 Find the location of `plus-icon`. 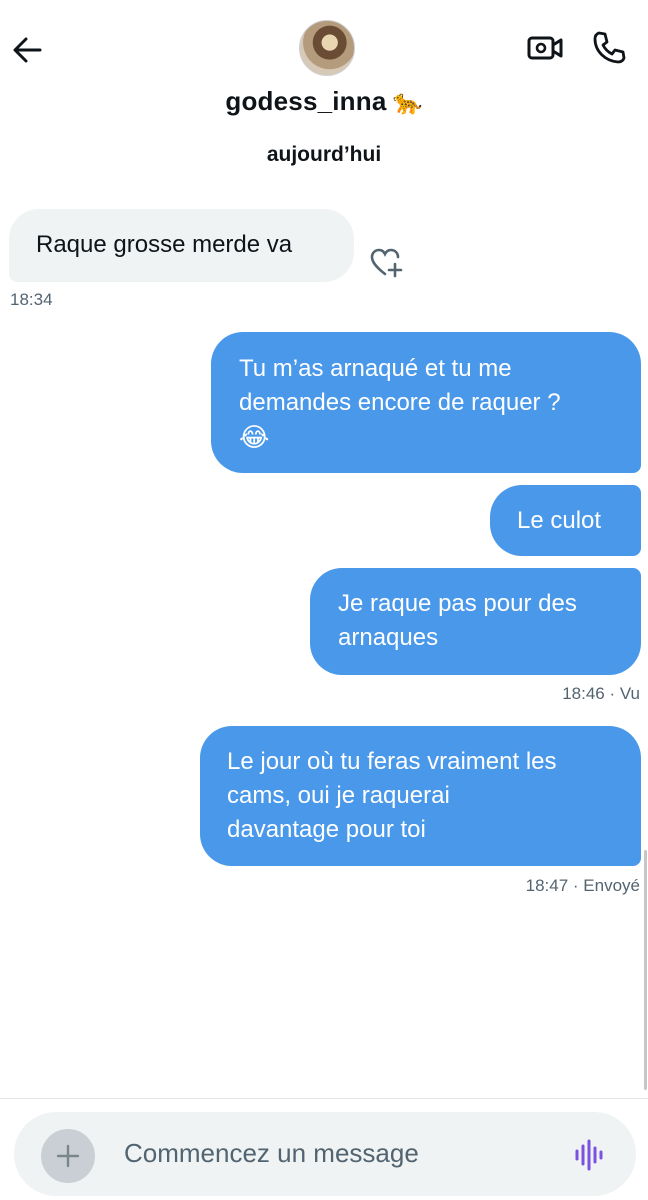

plus-icon is located at coordinates (68, 1156).